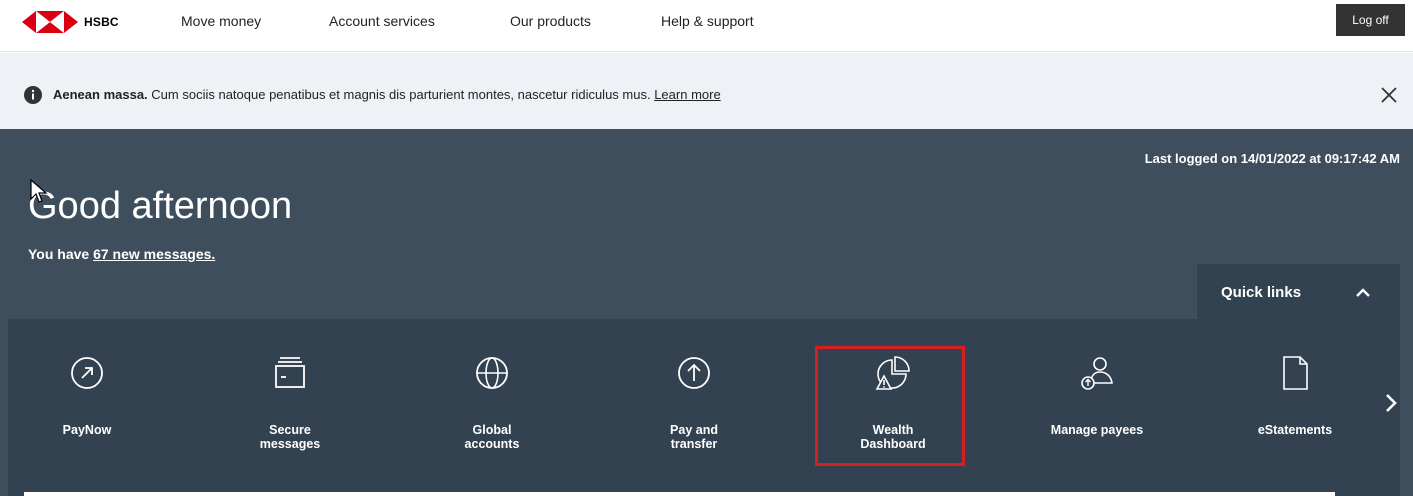 The image size is (1413, 496). I want to click on quick-link-global-accounts: Global accounts, so click(492, 394).